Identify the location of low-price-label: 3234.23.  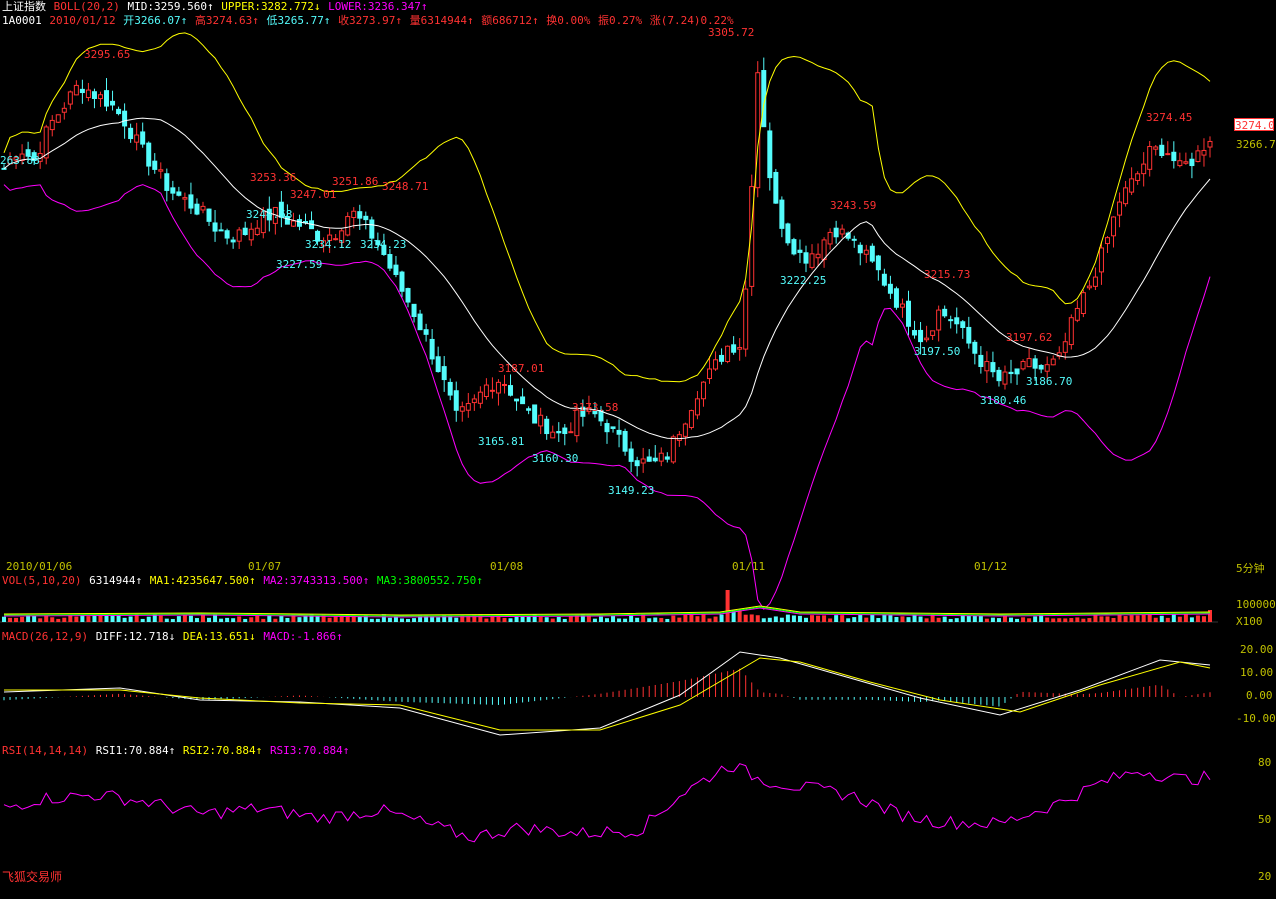
(383, 244).